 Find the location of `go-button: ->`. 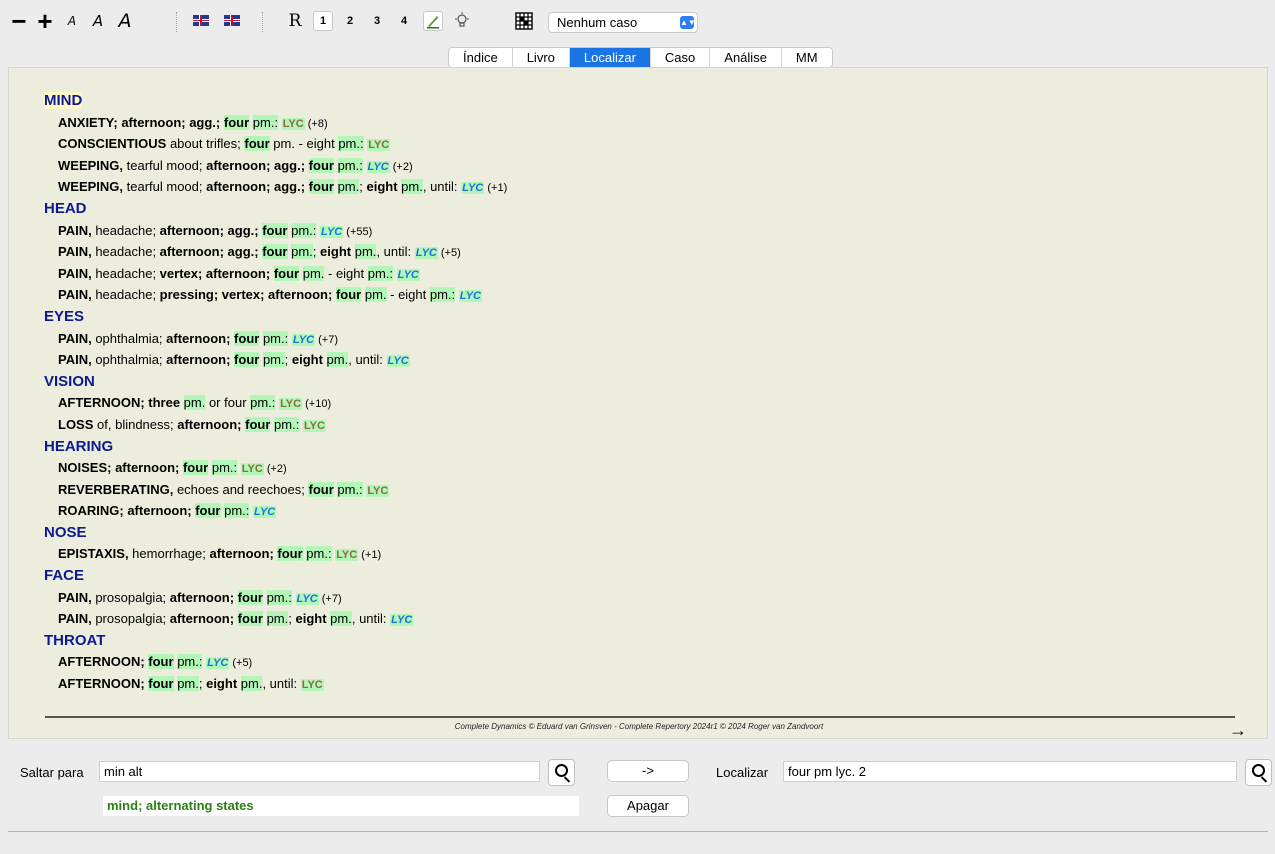

go-button: -> is located at coordinates (648, 771).